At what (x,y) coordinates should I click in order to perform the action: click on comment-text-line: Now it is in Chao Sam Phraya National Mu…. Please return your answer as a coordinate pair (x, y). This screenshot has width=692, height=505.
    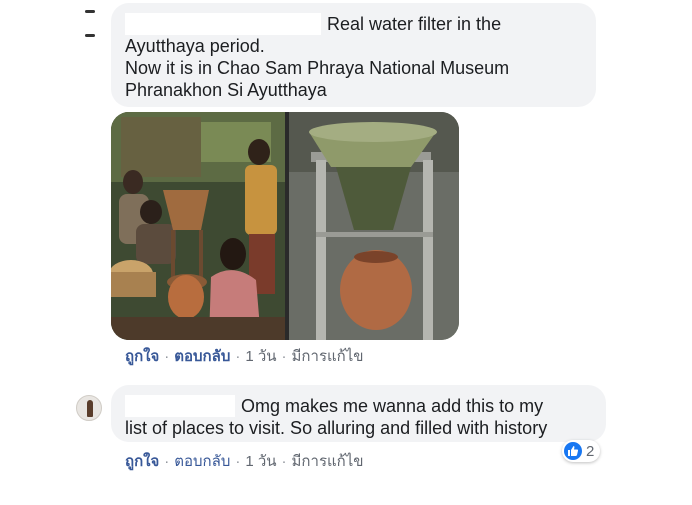
    Looking at the image, I should click on (317, 68).